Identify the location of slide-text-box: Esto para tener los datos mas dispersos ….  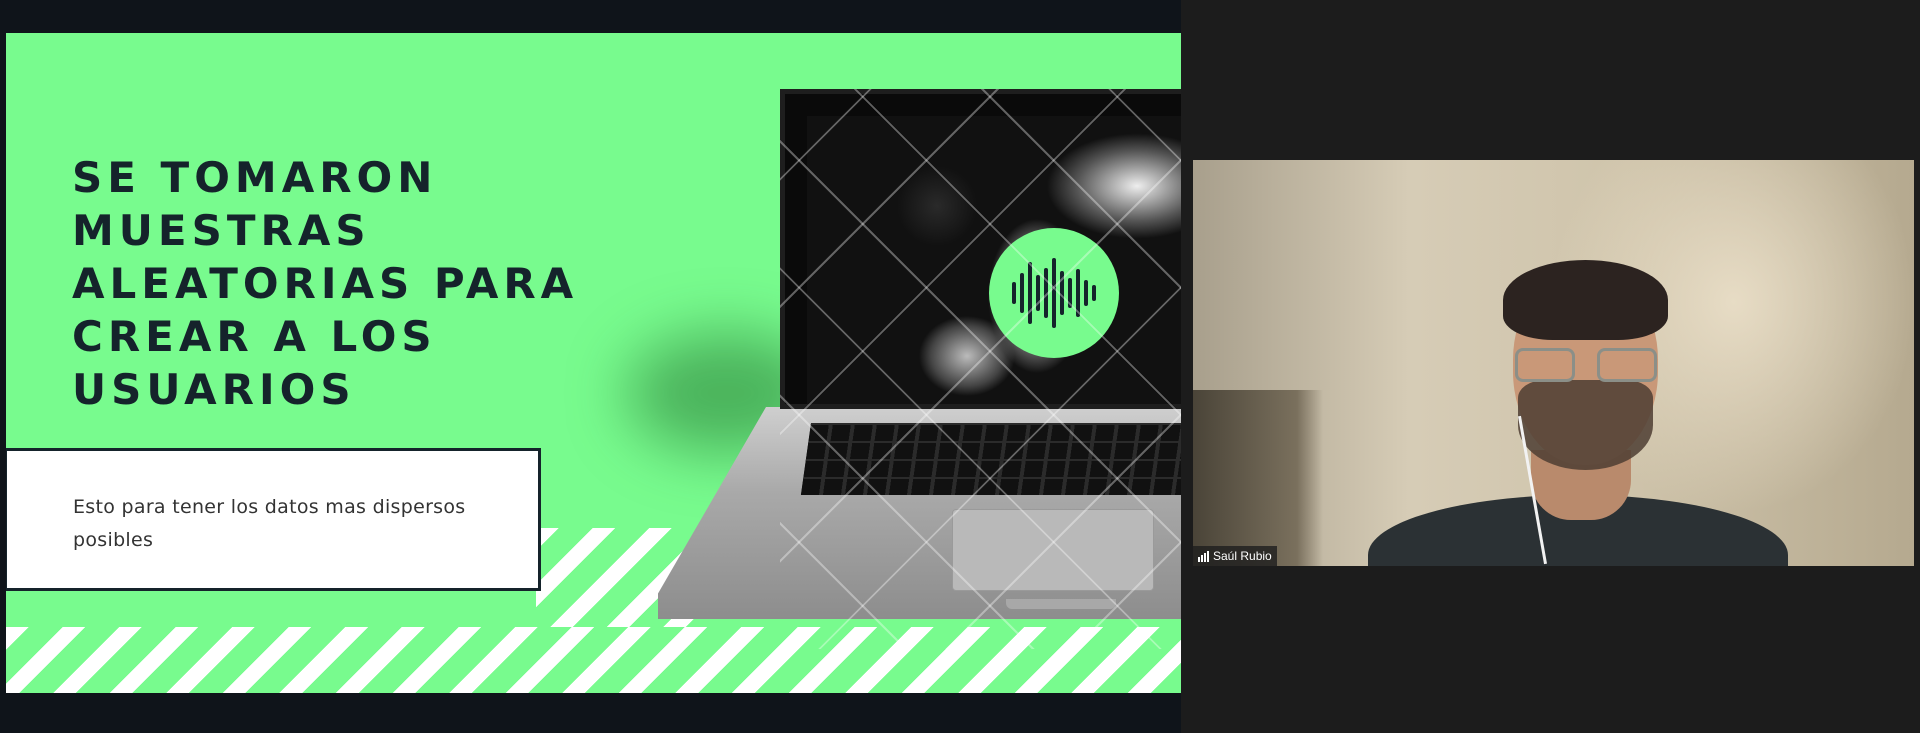
(273, 519).